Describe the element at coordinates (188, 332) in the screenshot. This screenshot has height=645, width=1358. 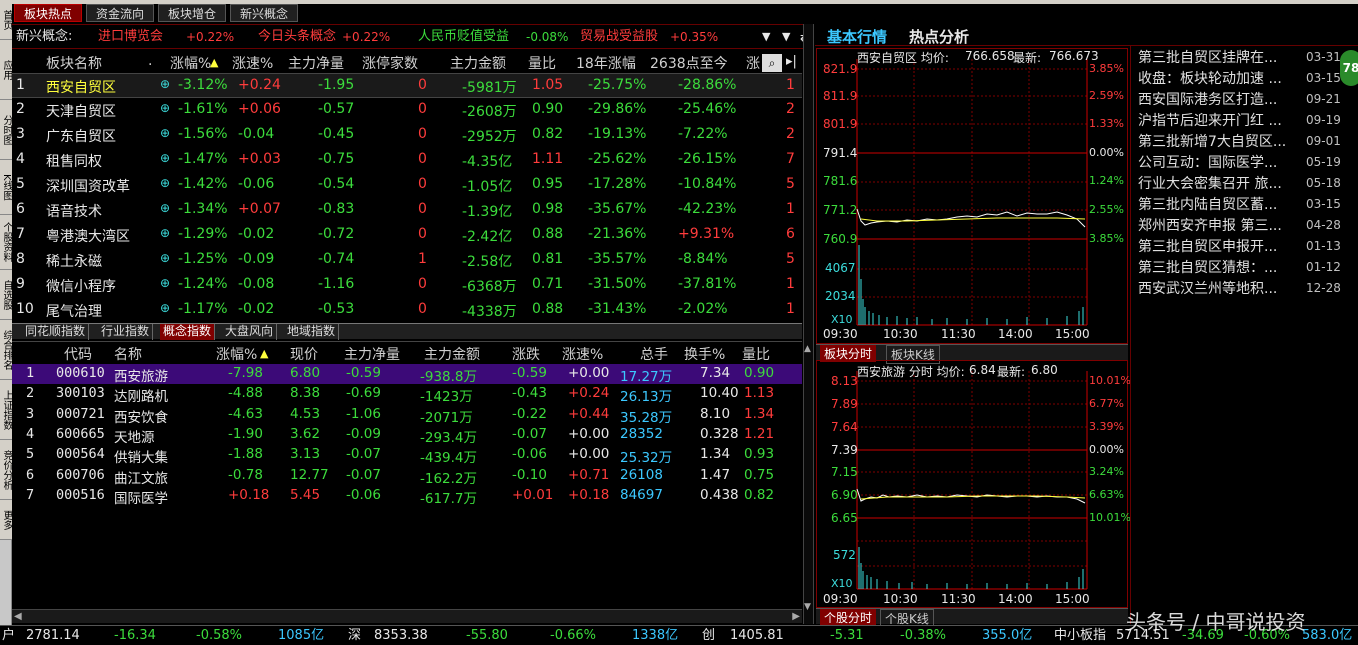
I see `tab-concept-index: 概念指数` at that location.